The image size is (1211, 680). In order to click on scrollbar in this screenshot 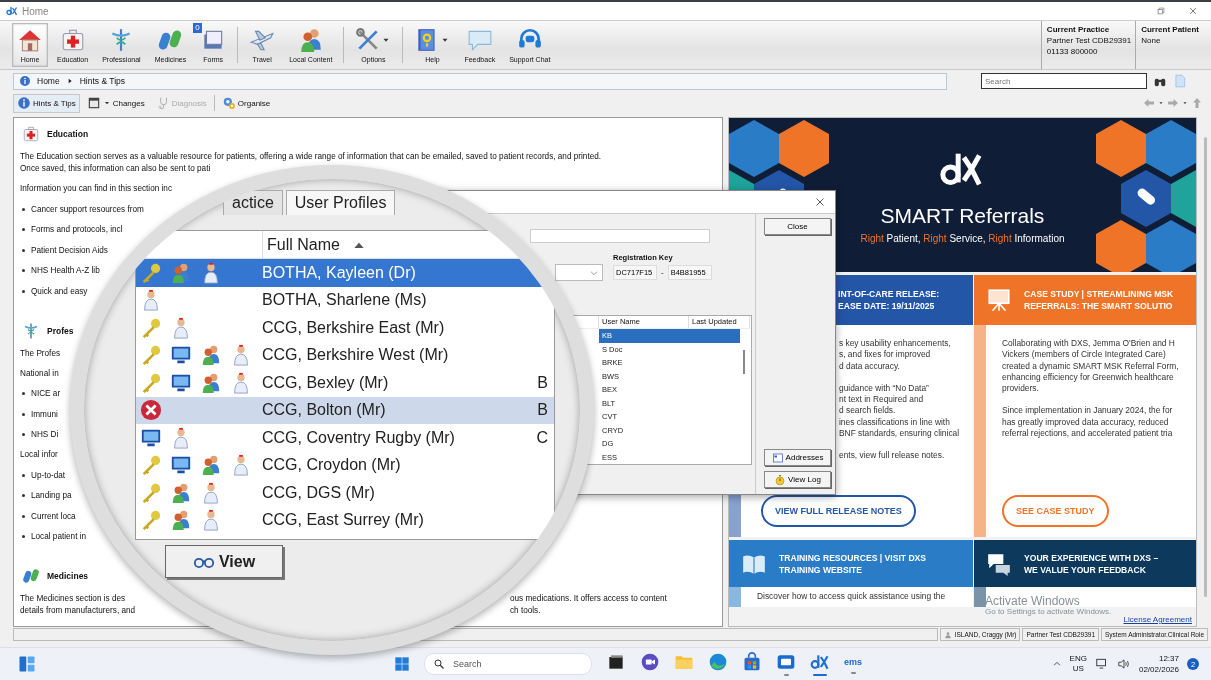, I will do `click(744, 362)`.